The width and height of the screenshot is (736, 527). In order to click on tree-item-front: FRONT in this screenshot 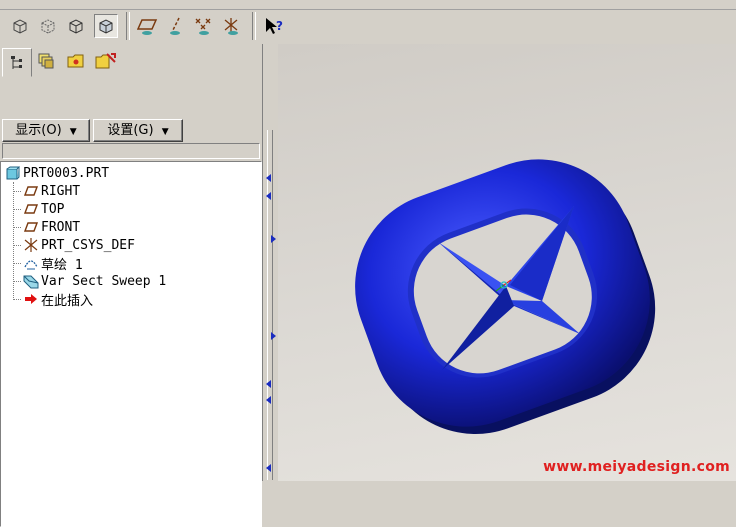, I will do `click(51, 227)`.